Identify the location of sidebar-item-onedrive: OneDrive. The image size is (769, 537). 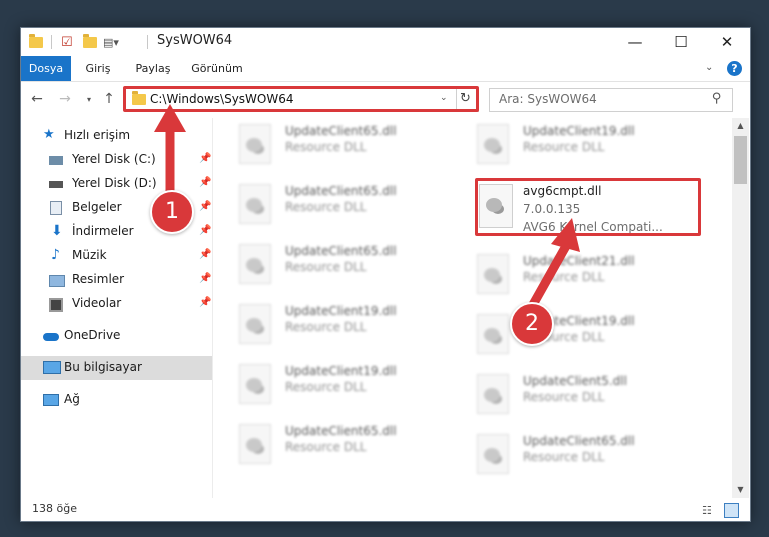
(117, 336).